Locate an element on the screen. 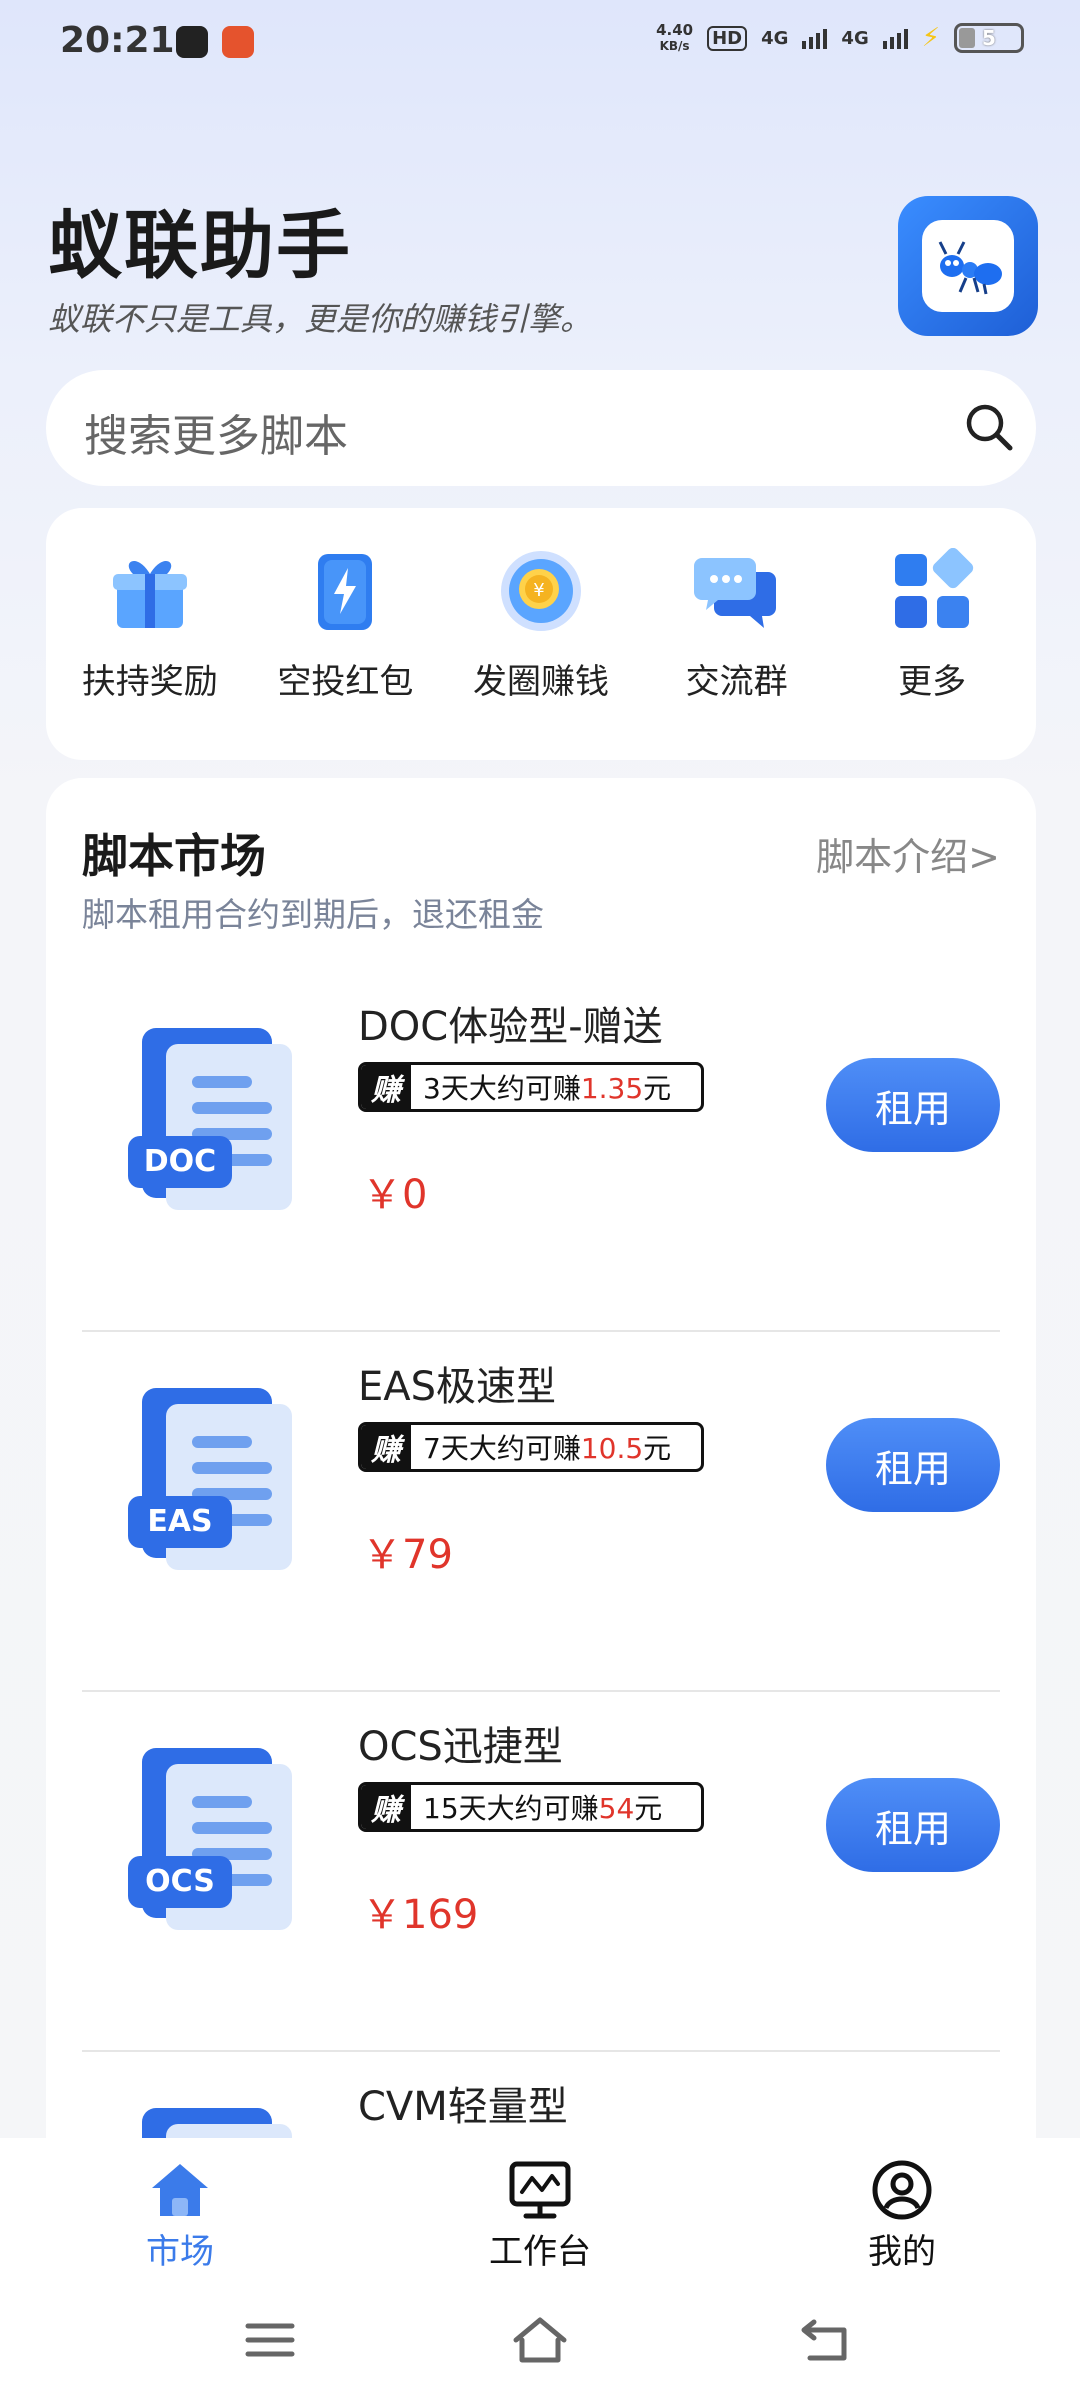  svg-text: DOC is located at coordinates (180, 1161).